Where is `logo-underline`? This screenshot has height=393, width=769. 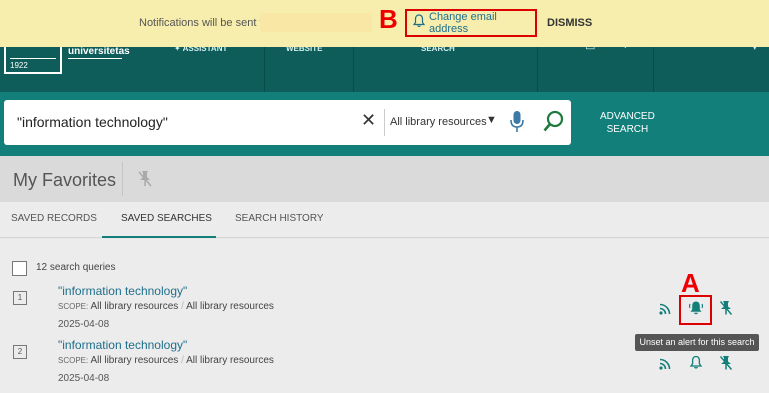
logo-underline is located at coordinates (95, 58).